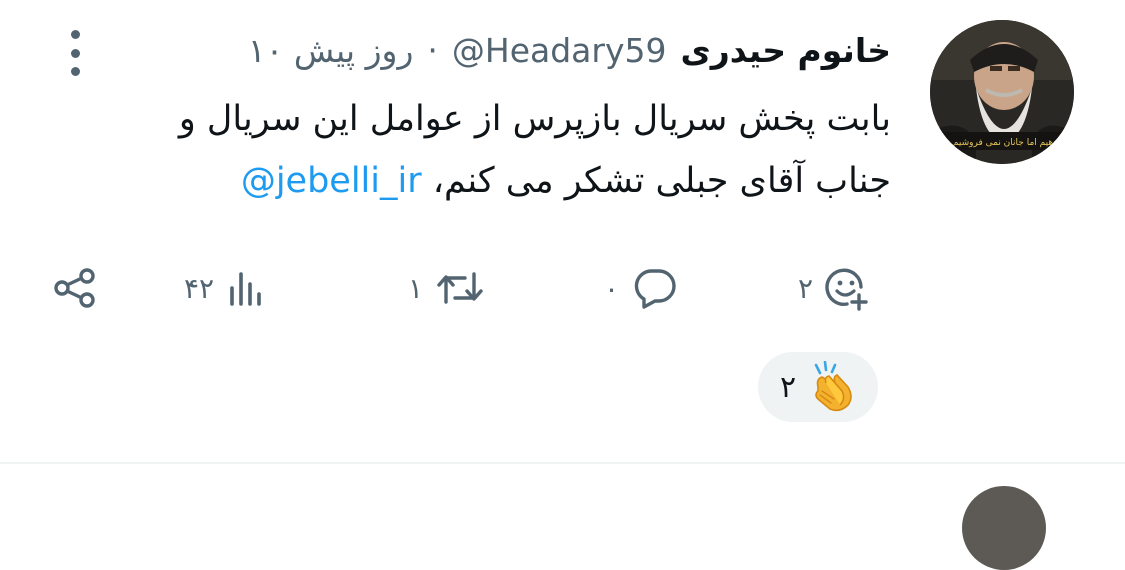  I want to click on clap-reaction-count: ۲, so click(788, 387).